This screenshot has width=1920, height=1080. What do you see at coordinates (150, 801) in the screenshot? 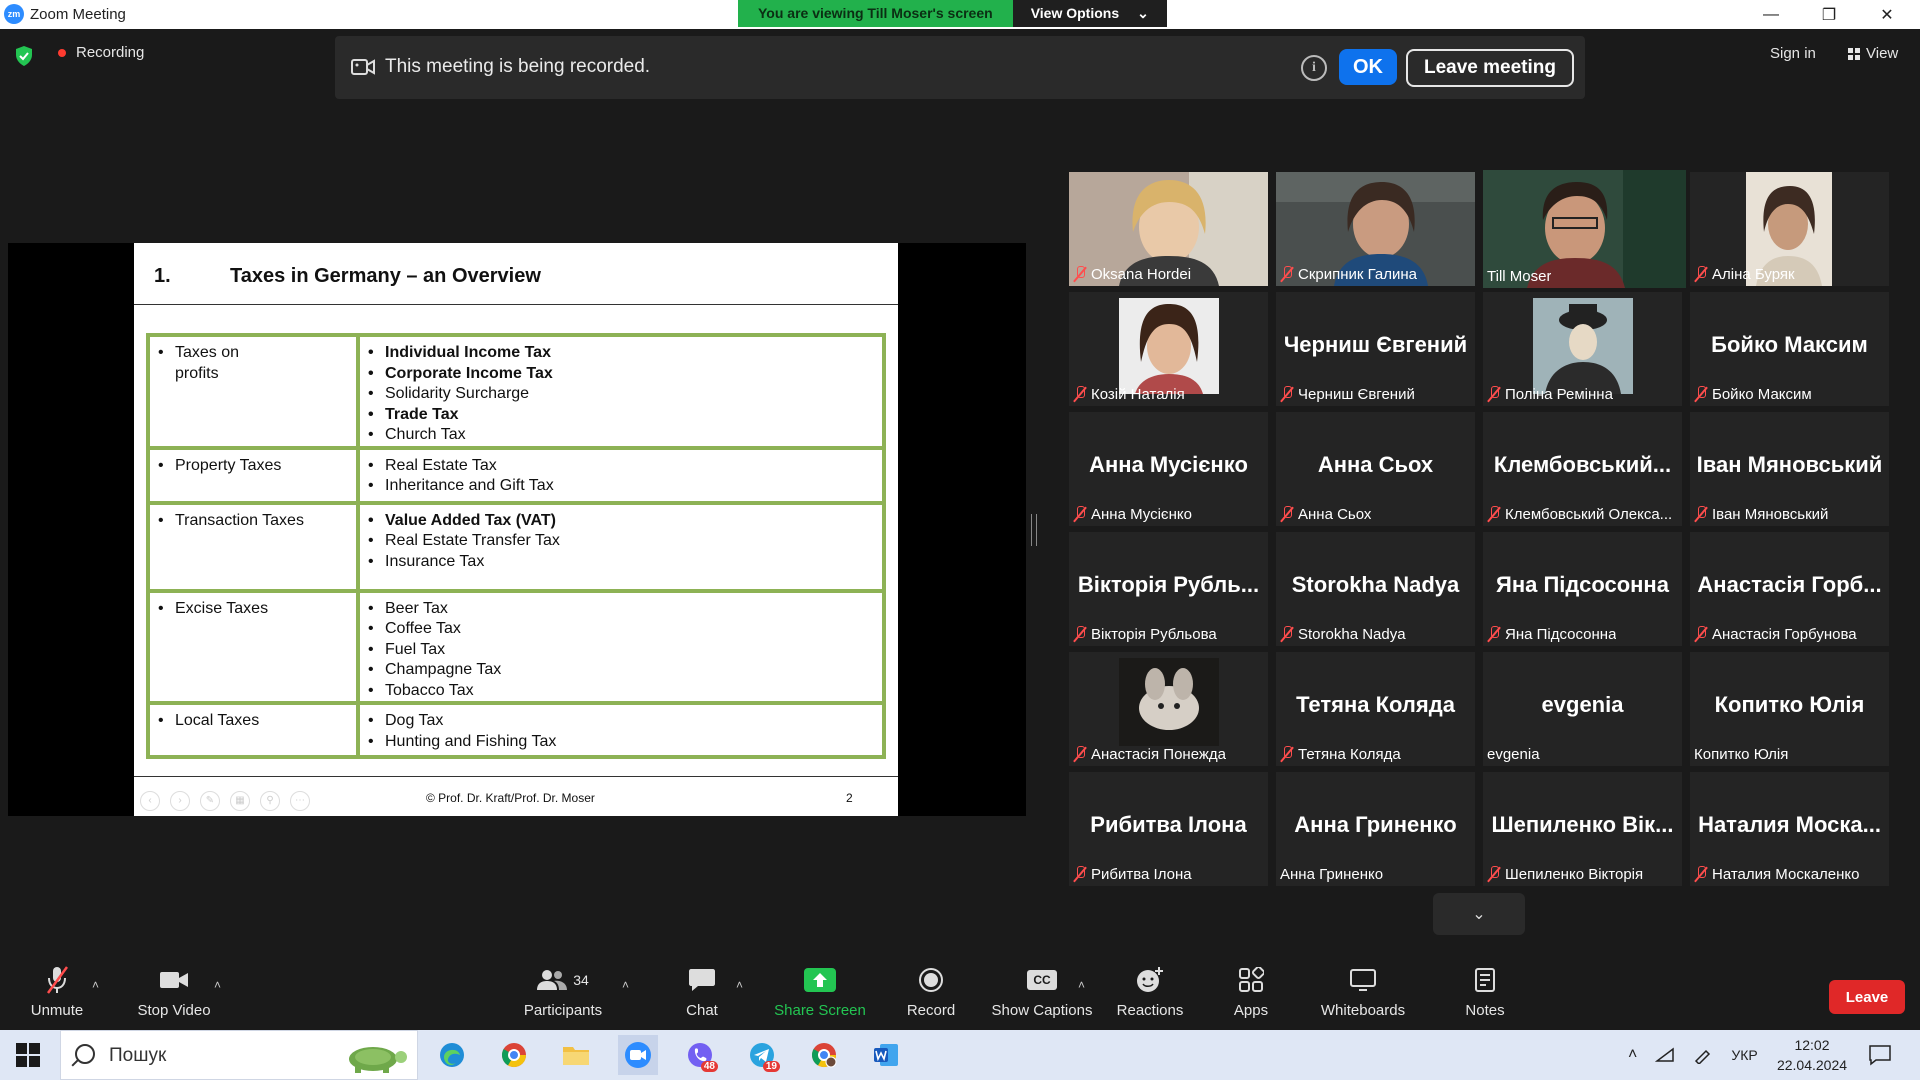
I see `previous-slide-icon: ‹` at bounding box center [150, 801].